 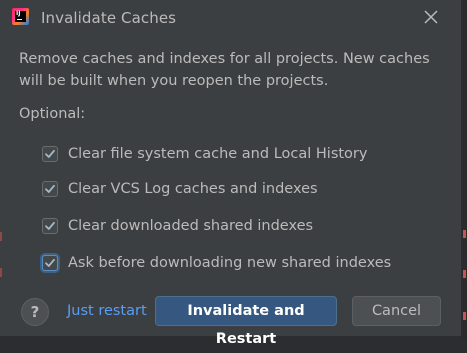 I want to click on close-icon, so click(x=431, y=17).